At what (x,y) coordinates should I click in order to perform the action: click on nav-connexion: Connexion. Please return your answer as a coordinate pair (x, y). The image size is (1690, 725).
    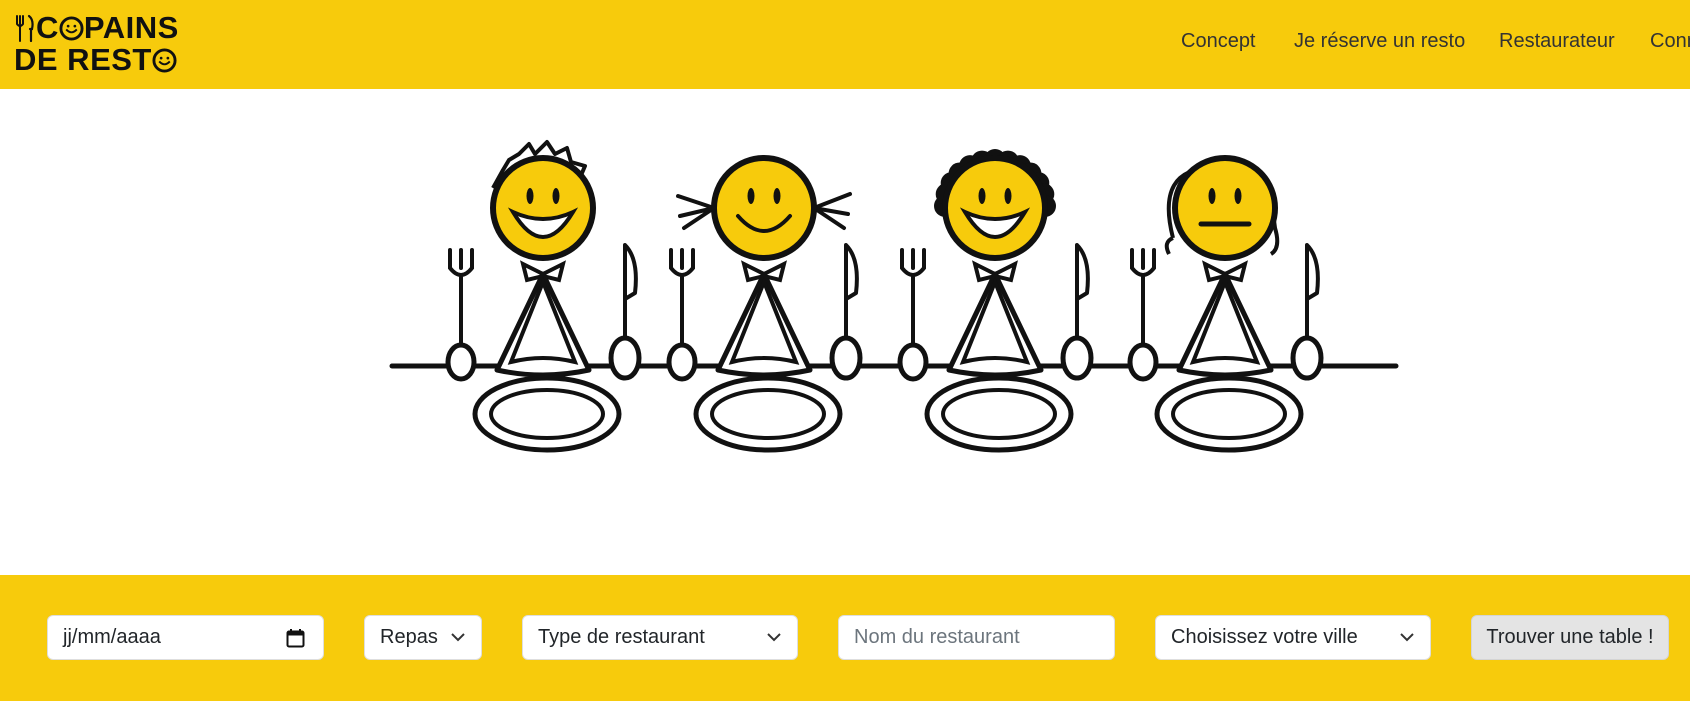
    Looking at the image, I should click on (1670, 41).